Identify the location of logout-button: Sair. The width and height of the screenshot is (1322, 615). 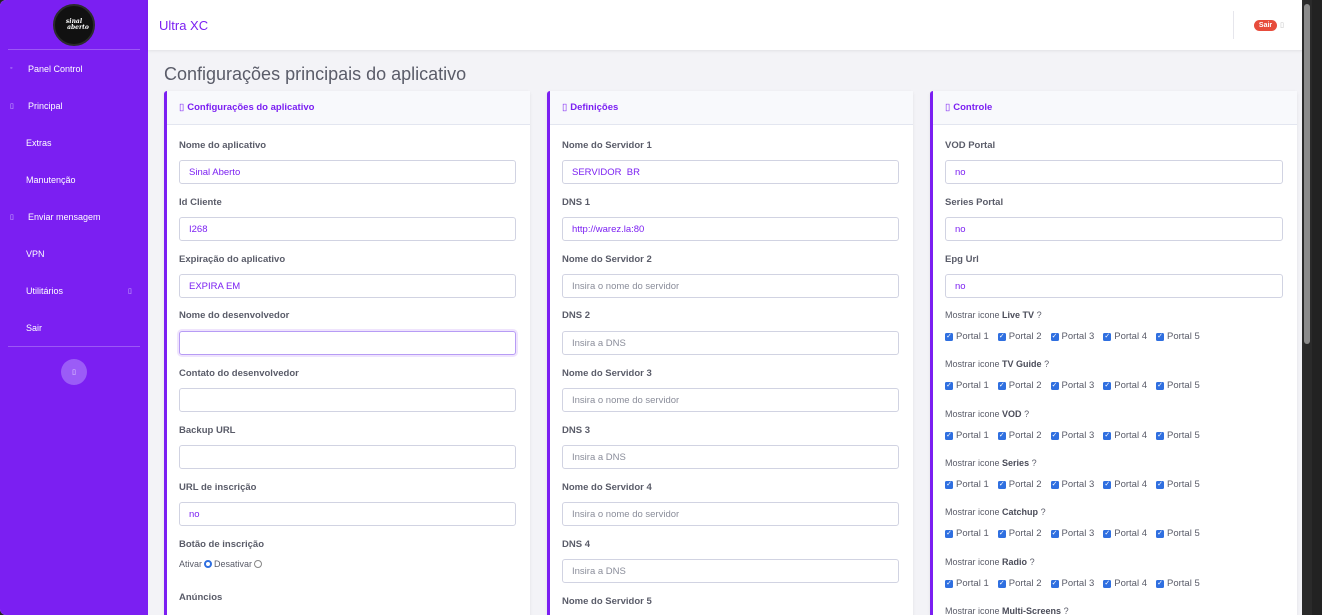
(1265, 25).